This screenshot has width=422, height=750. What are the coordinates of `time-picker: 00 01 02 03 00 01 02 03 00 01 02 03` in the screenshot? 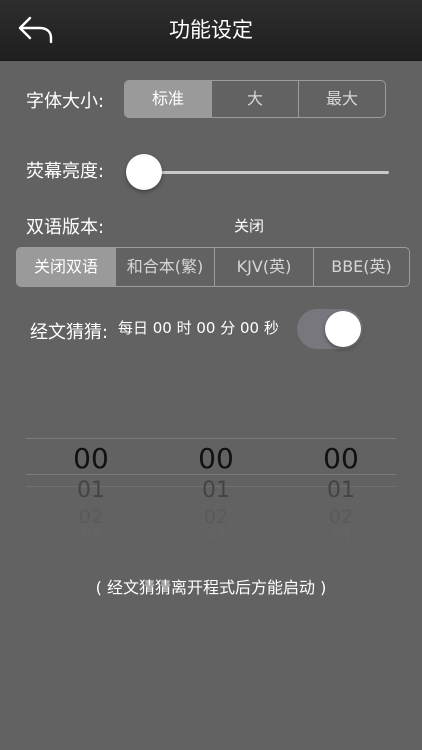 It's located at (211, 493).